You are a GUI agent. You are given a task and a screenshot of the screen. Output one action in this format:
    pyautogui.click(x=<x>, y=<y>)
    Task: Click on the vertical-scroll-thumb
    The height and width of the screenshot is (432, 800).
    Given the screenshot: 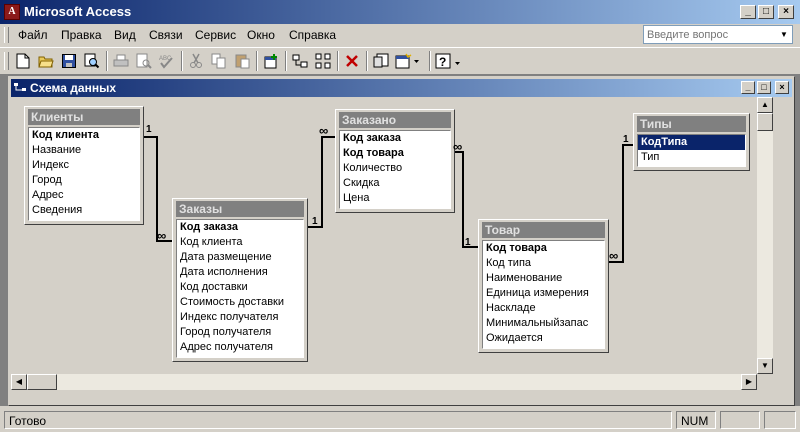 What is the action you would take?
    pyautogui.click(x=765, y=122)
    